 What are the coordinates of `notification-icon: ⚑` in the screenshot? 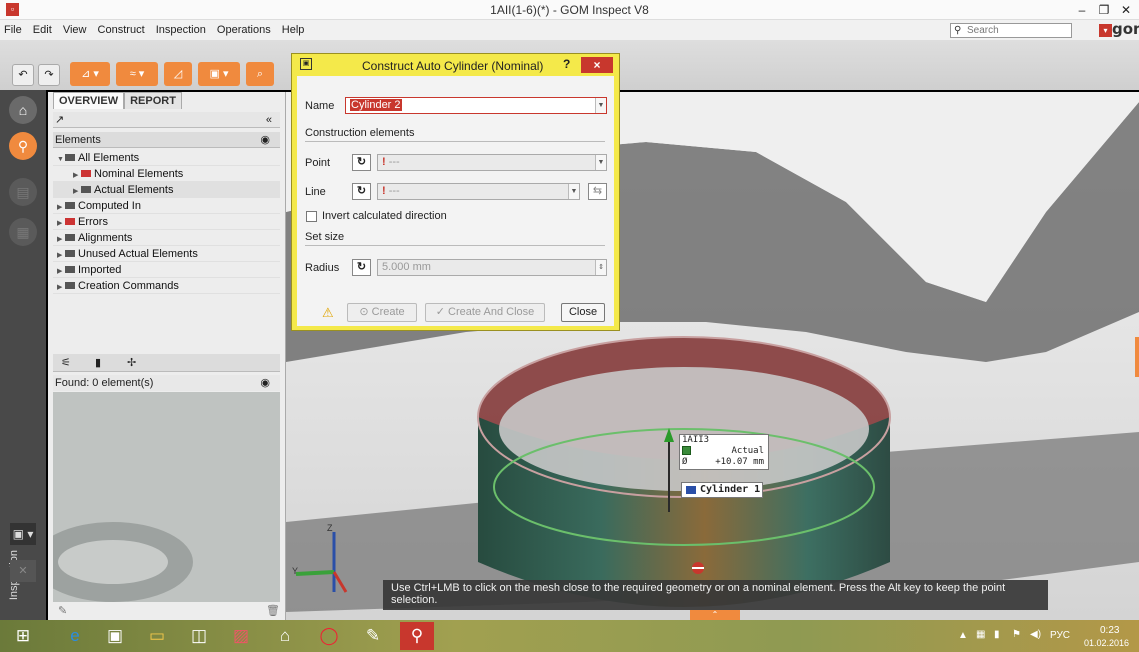 It's located at (1016, 634).